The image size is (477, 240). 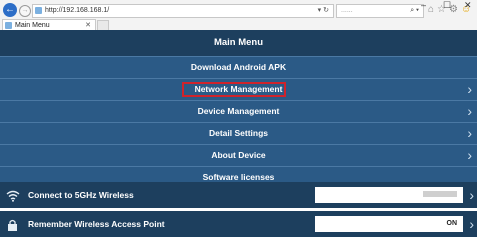 What do you see at coordinates (81, 195) in the screenshot?
I see `setting-label: Connect to 5GHz Wireless` at bounding box center [81, 195].